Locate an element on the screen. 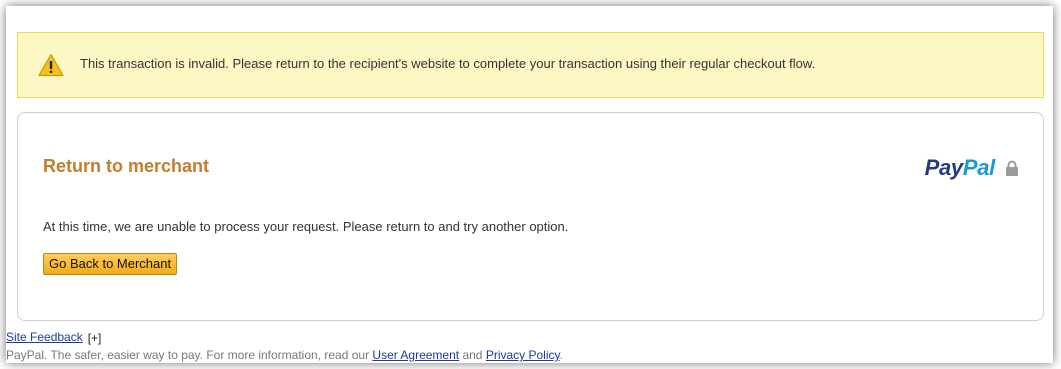 The height and width of the screenshot is (369, 1061). footer-feedback: Site Feedback [+] is located at coordinates (53, 337).